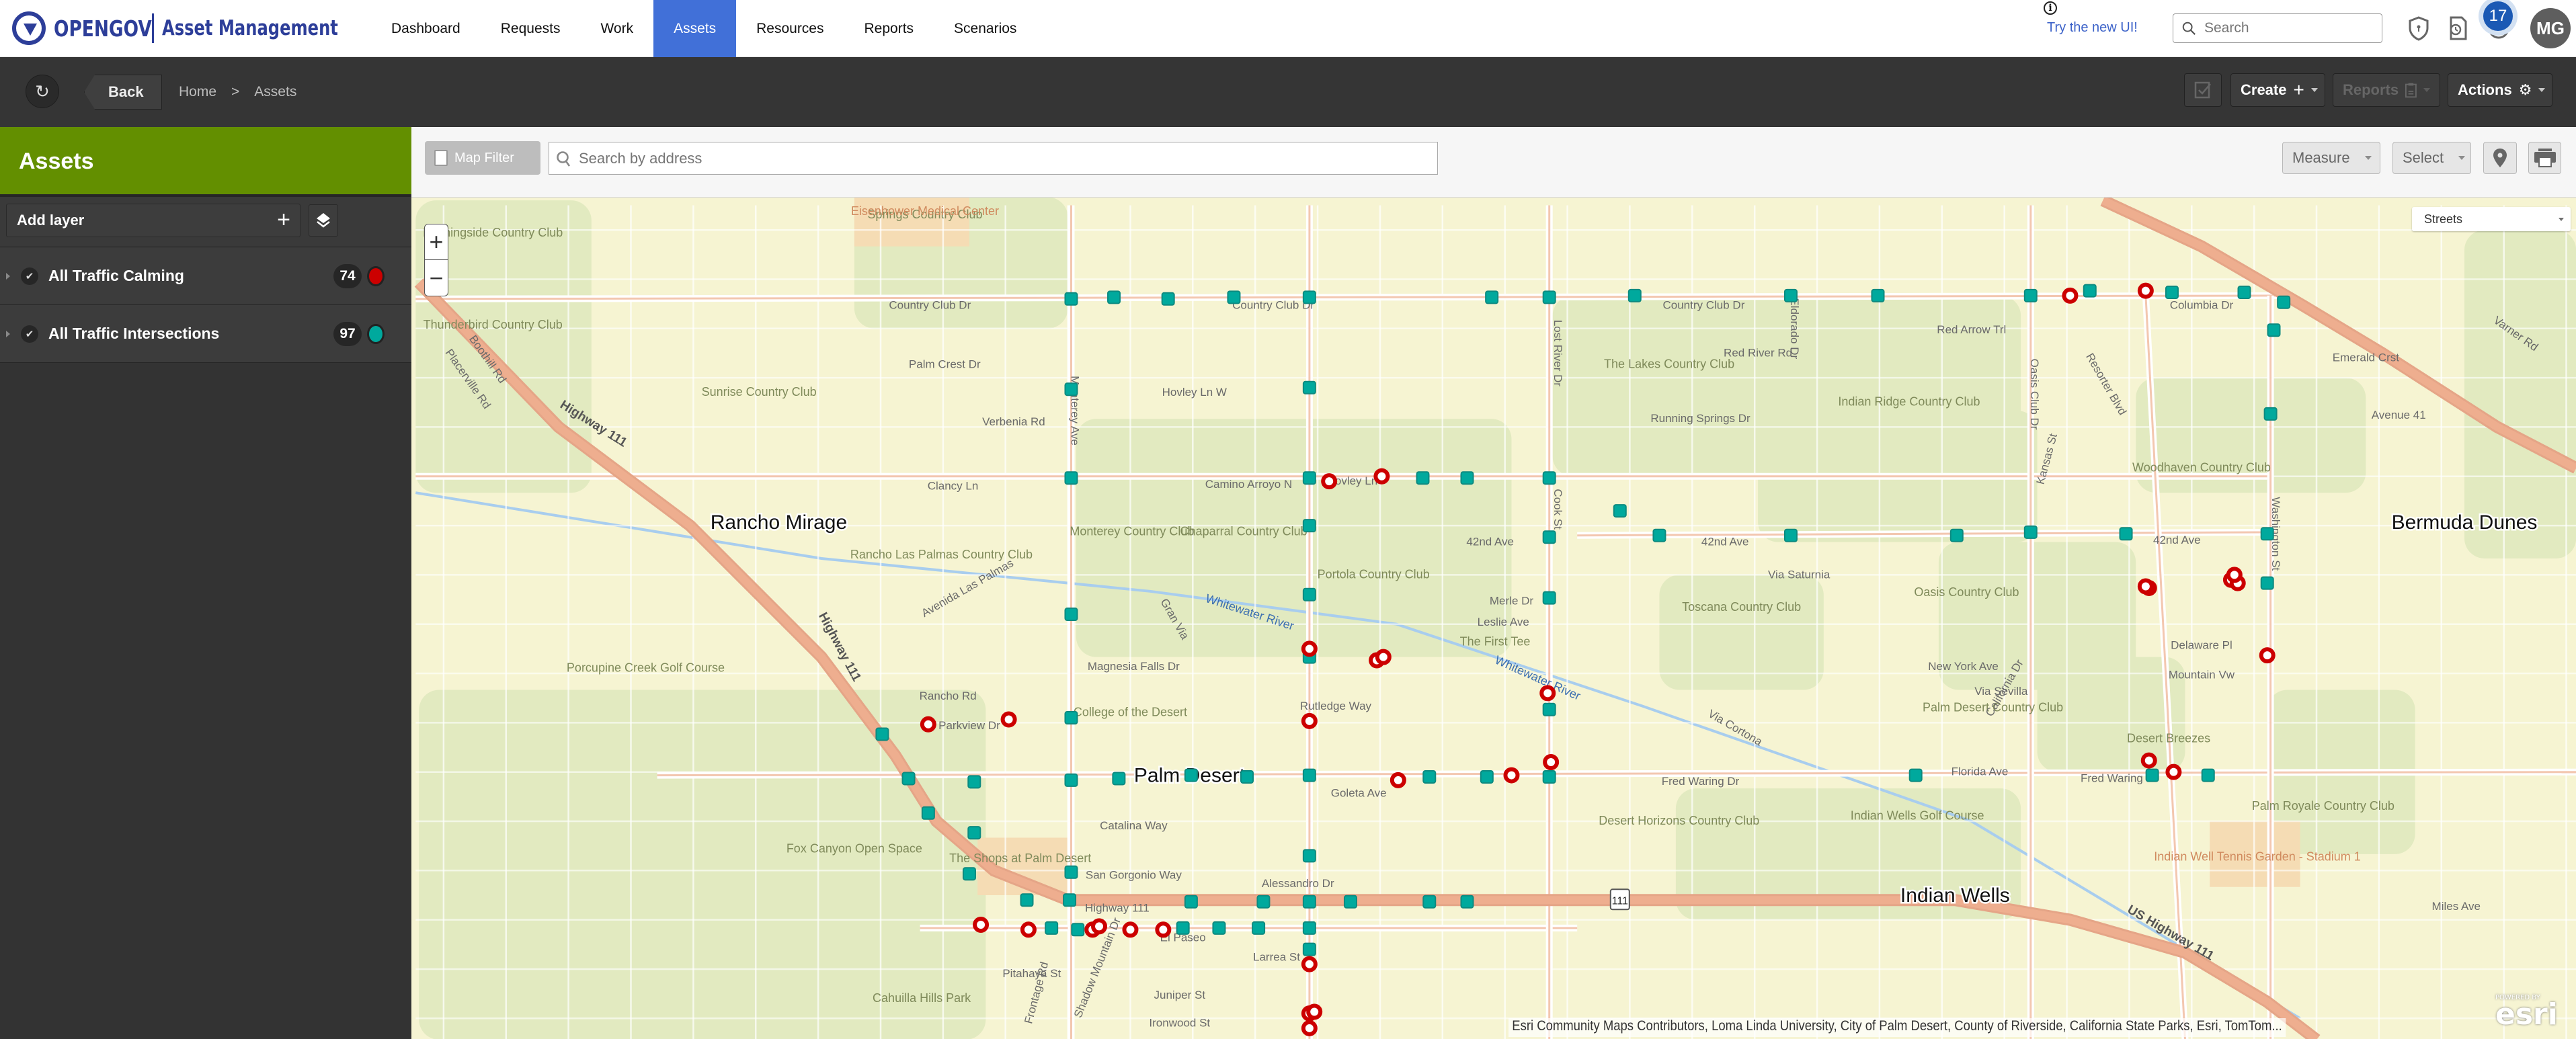 The width and height of the screenshot is (2576, 1039). Describe the element at coordinates (2498, 16) in the screenshot. I see `notification-badge: 17` at that location.